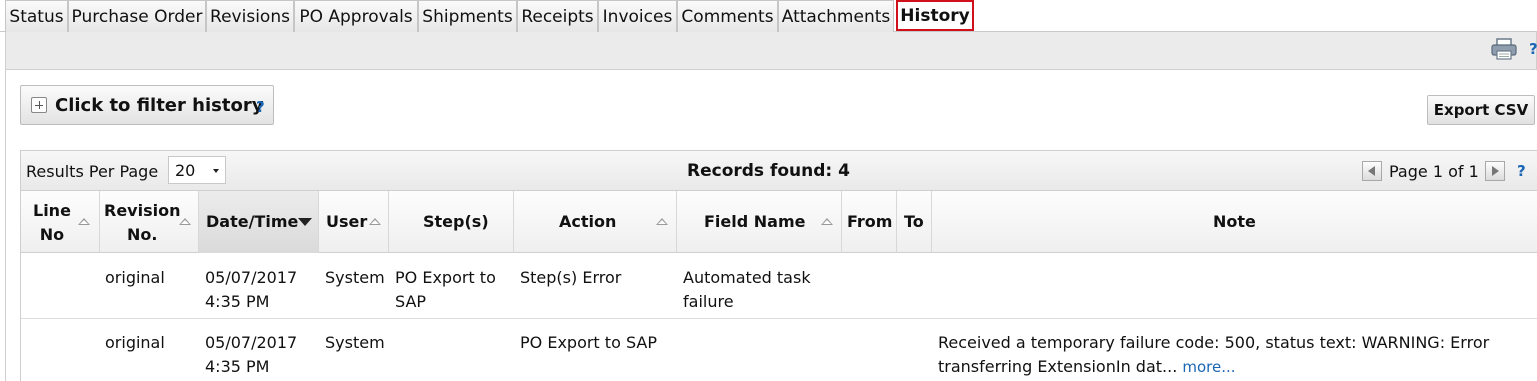  I want to click on col-action-label: Action, so click(588, 221).